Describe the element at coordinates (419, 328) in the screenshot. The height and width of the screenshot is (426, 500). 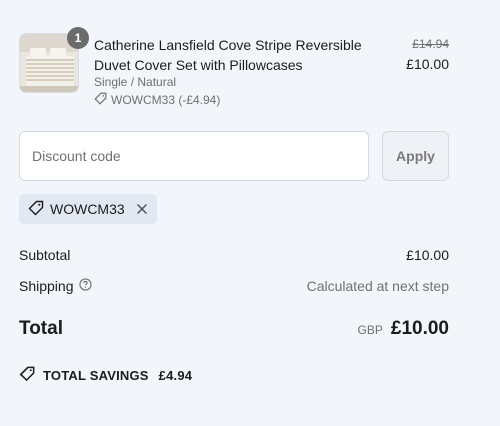
I see `total-value: £10.00` at that location.